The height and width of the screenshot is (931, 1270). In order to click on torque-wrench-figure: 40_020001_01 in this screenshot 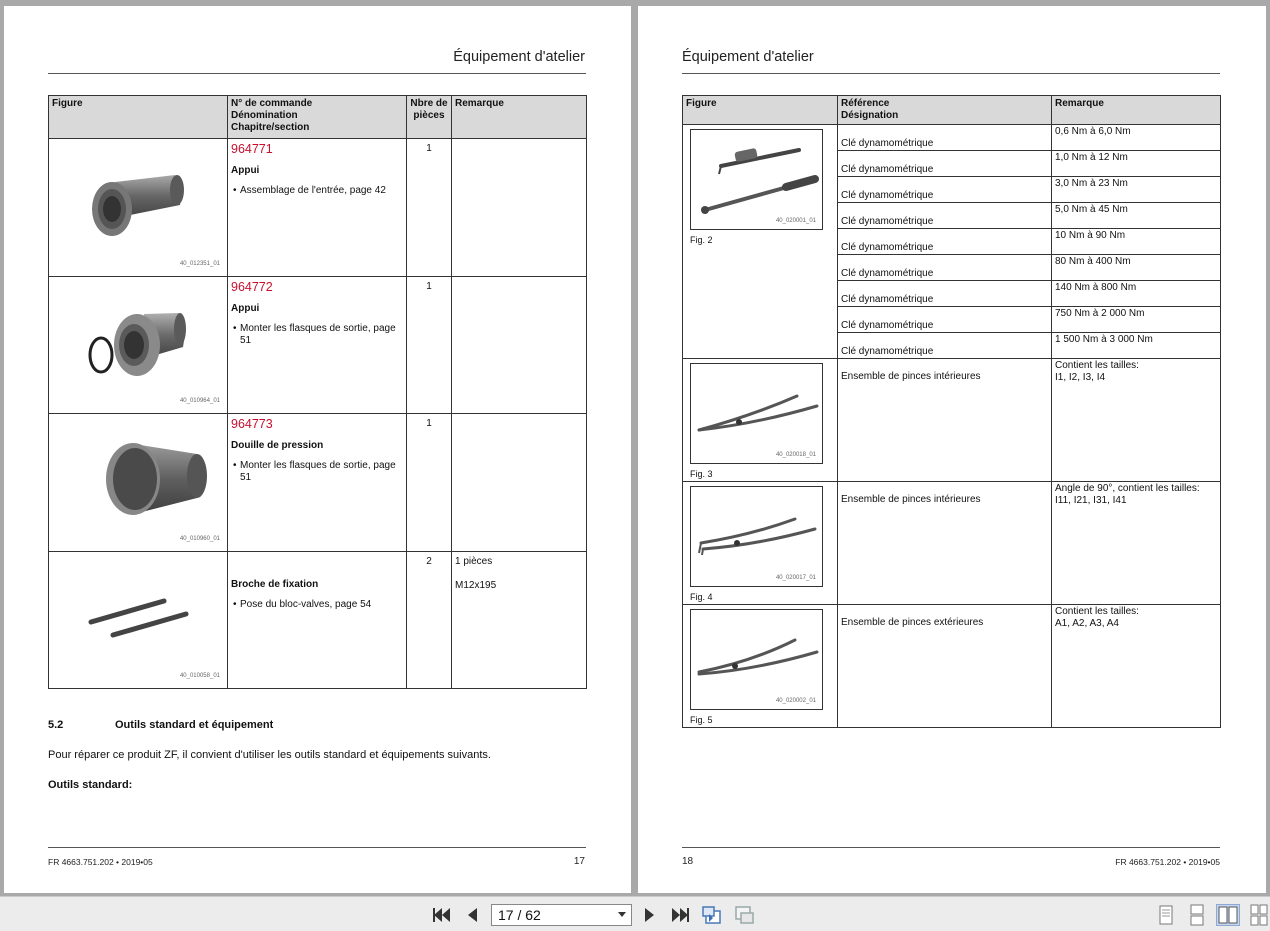, I will do `click(756, 179)`.